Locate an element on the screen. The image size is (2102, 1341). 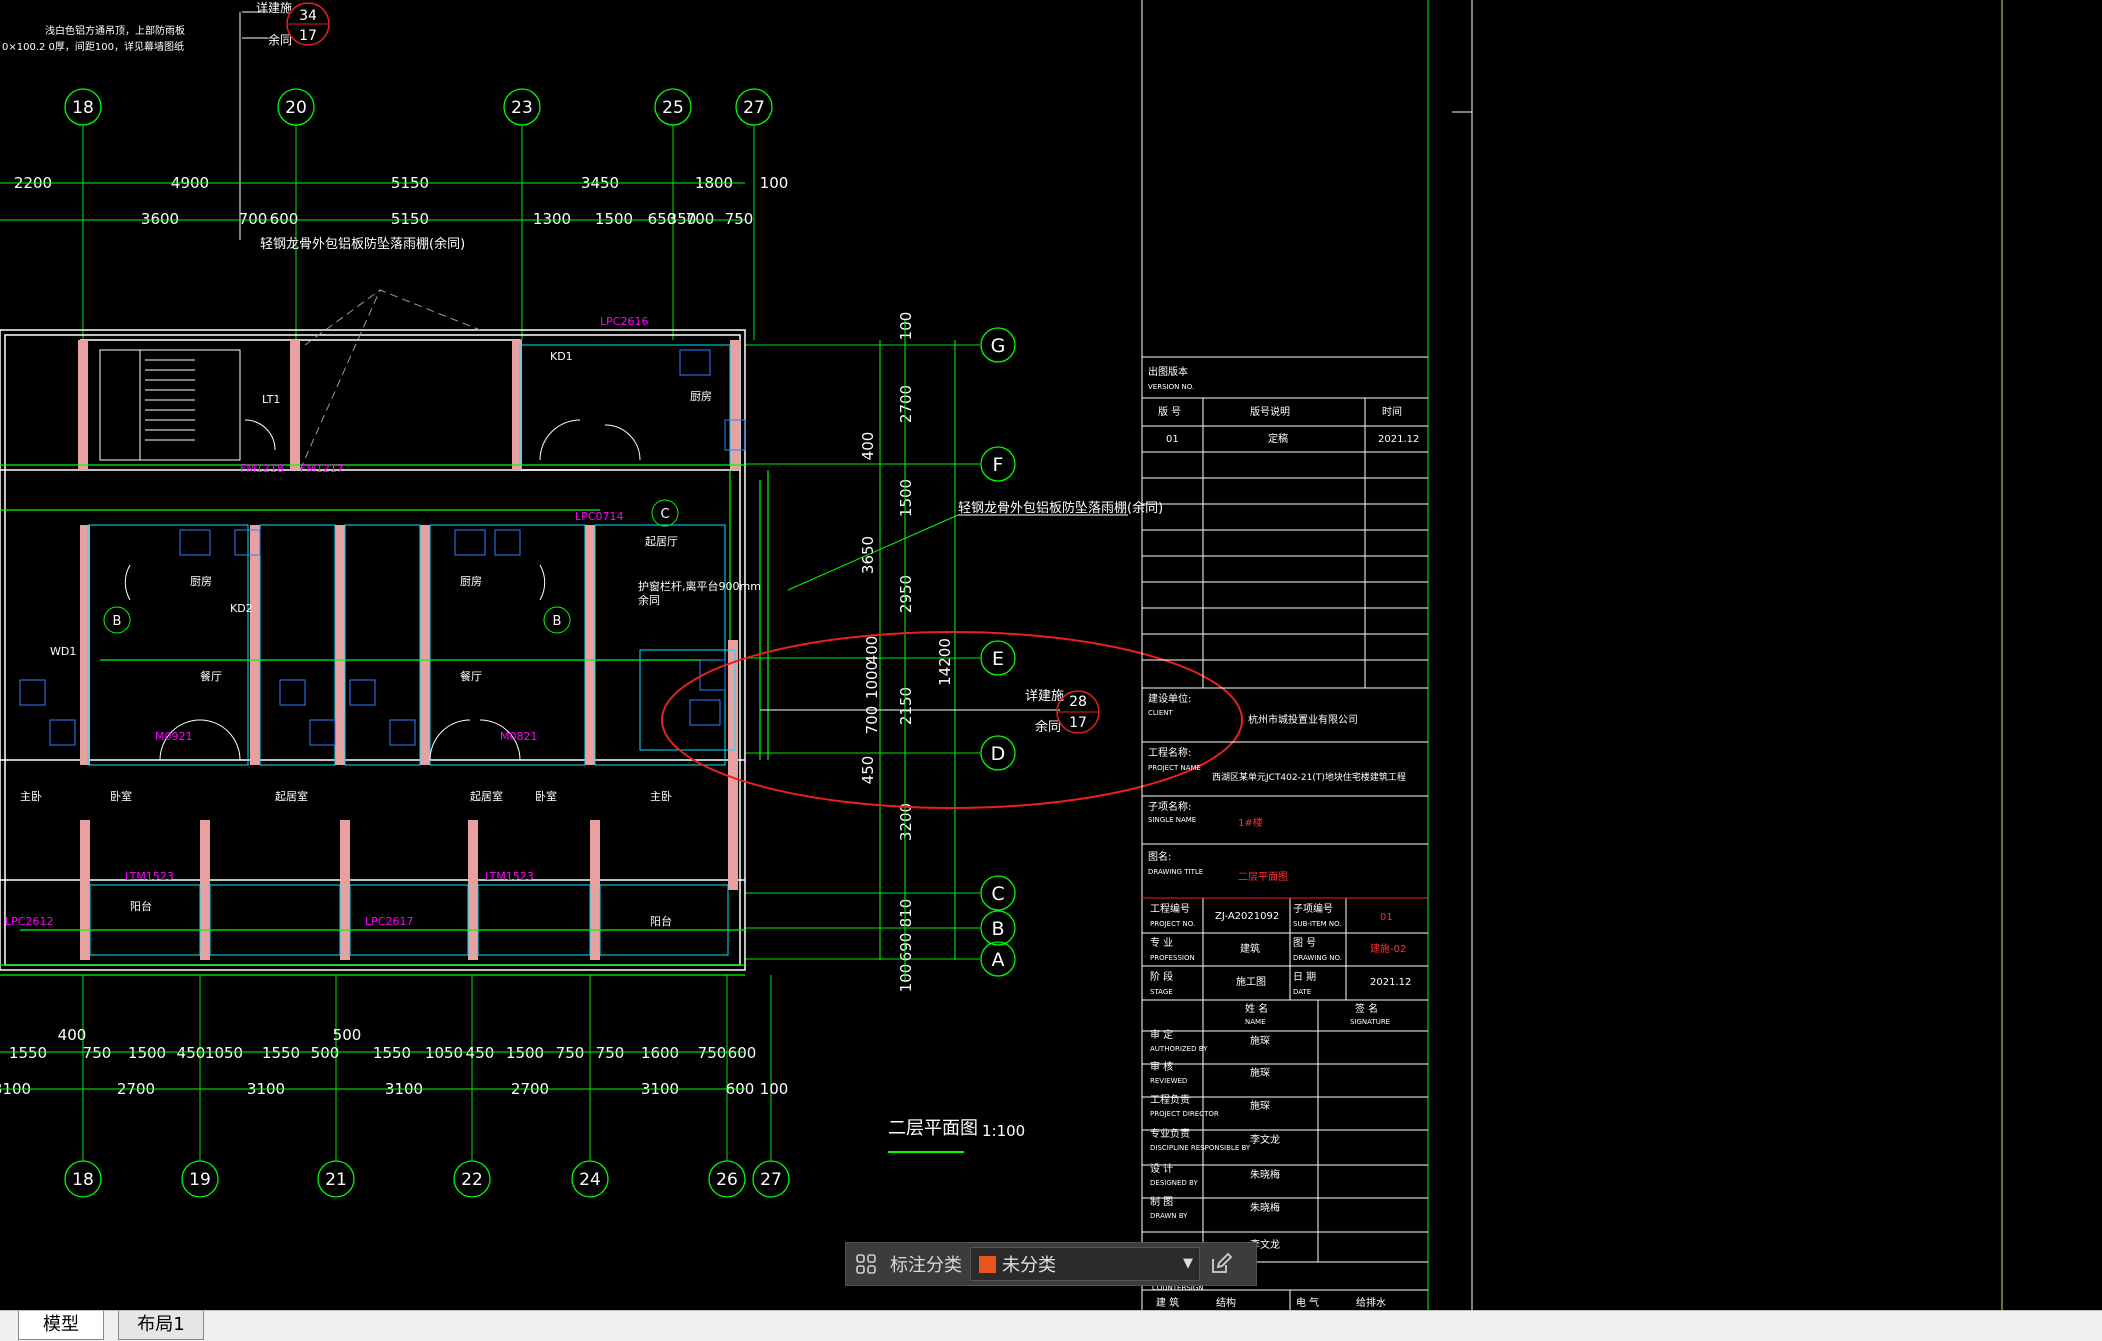
dim_bottom_row1-dim-13: 1600 is located at coordinates (660, 1053).